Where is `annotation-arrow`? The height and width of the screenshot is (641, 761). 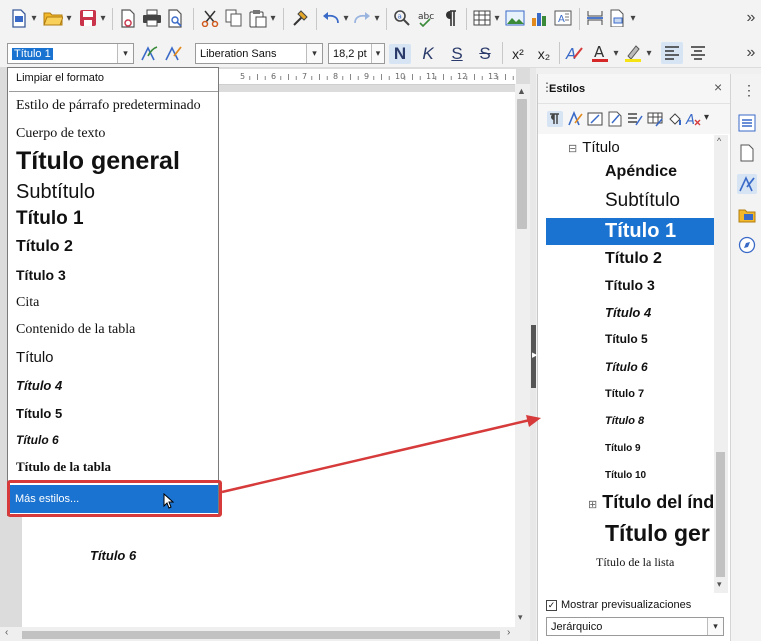
annotation-arrow is located at coordinates (381, 454).